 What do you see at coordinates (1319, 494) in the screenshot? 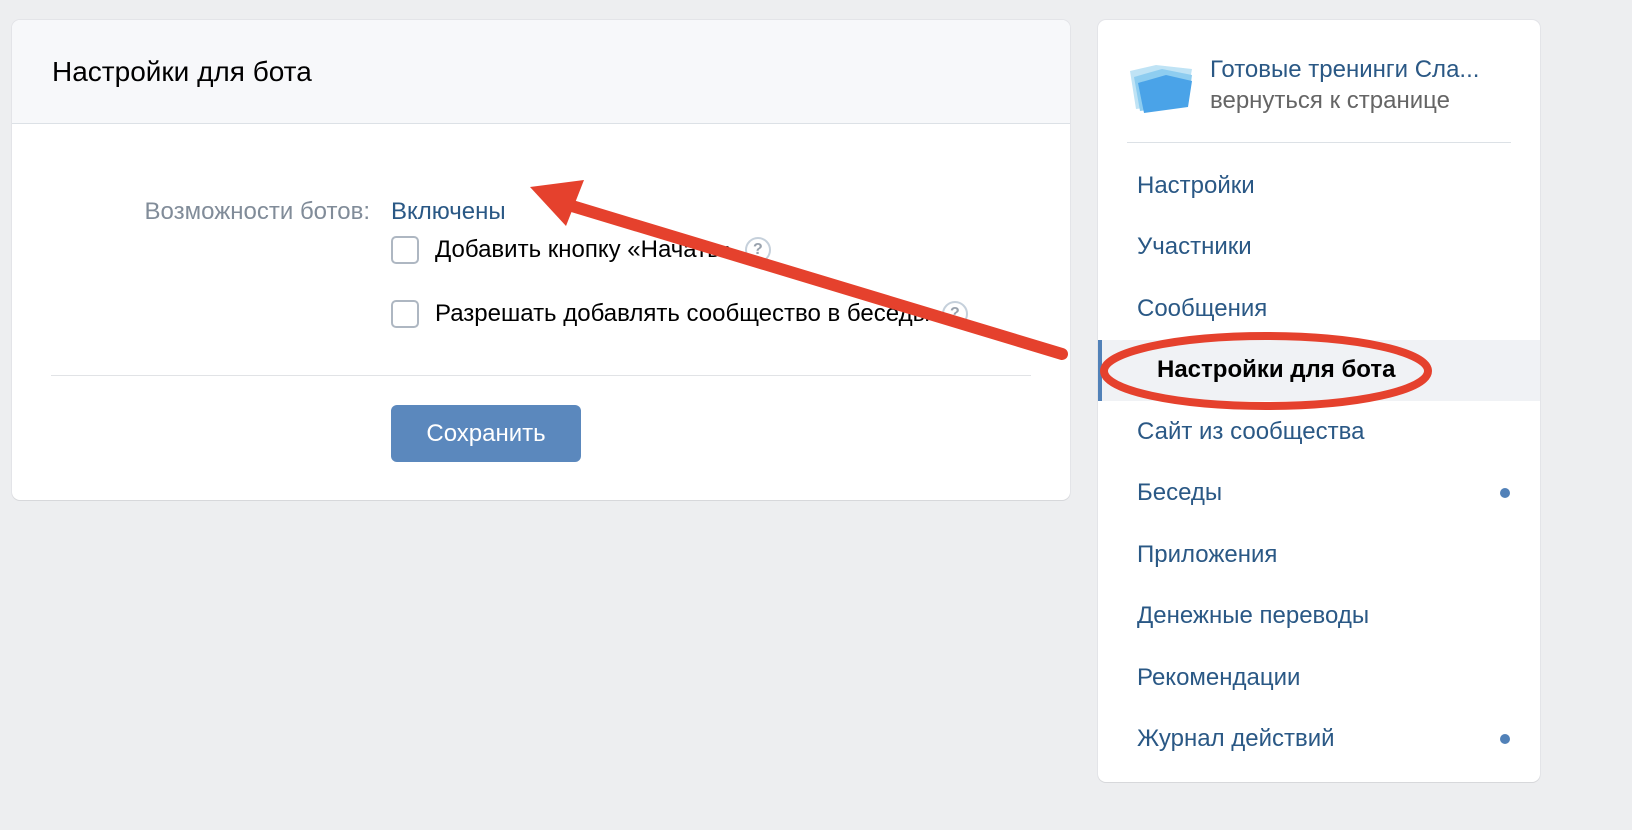
I see `sidebar-item-chats: Беседы` at bounding box center [1319, 494].